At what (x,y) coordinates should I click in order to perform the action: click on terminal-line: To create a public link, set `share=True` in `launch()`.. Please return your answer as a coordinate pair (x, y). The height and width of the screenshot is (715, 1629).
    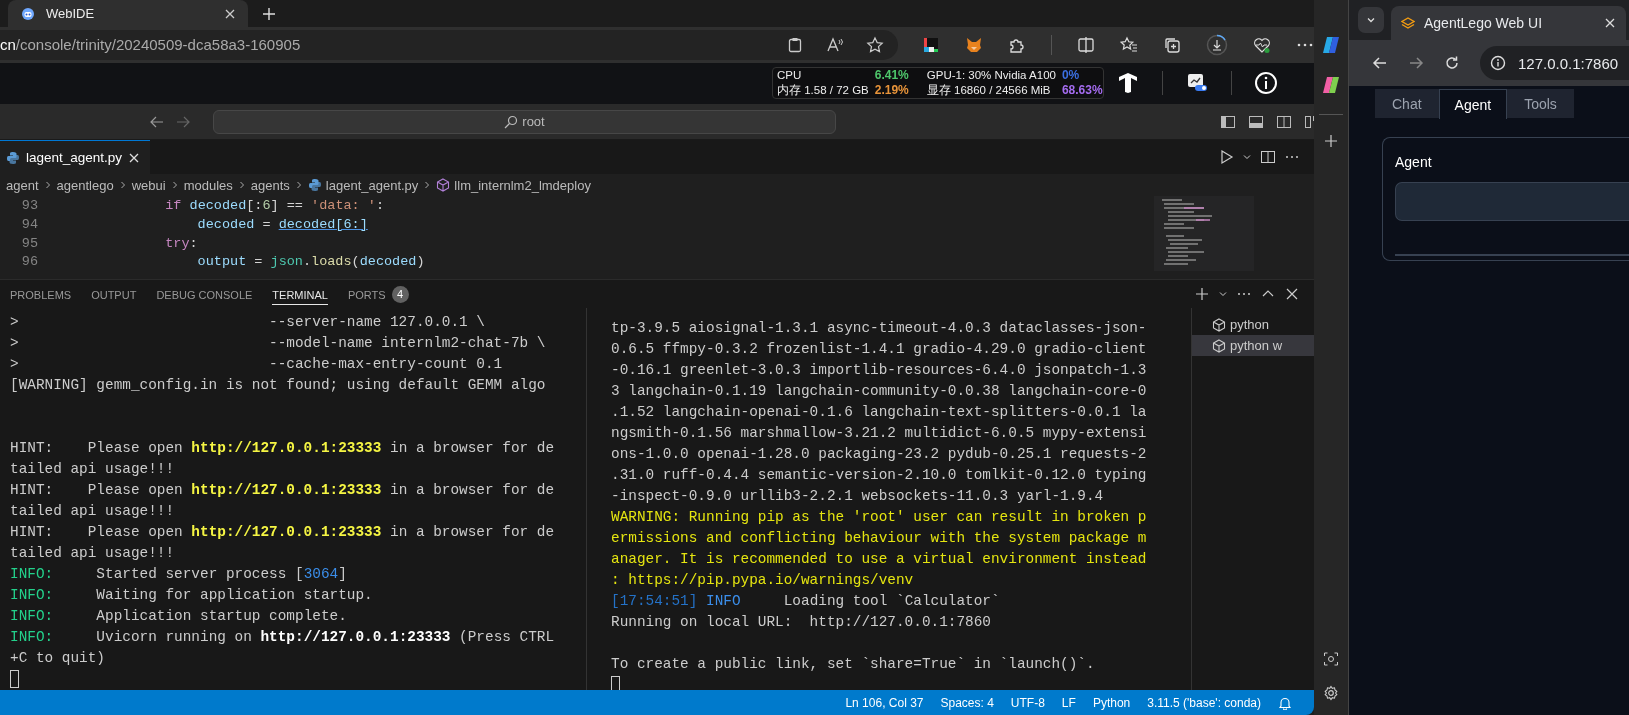
    Looking at the image, I should click on (853, 665).